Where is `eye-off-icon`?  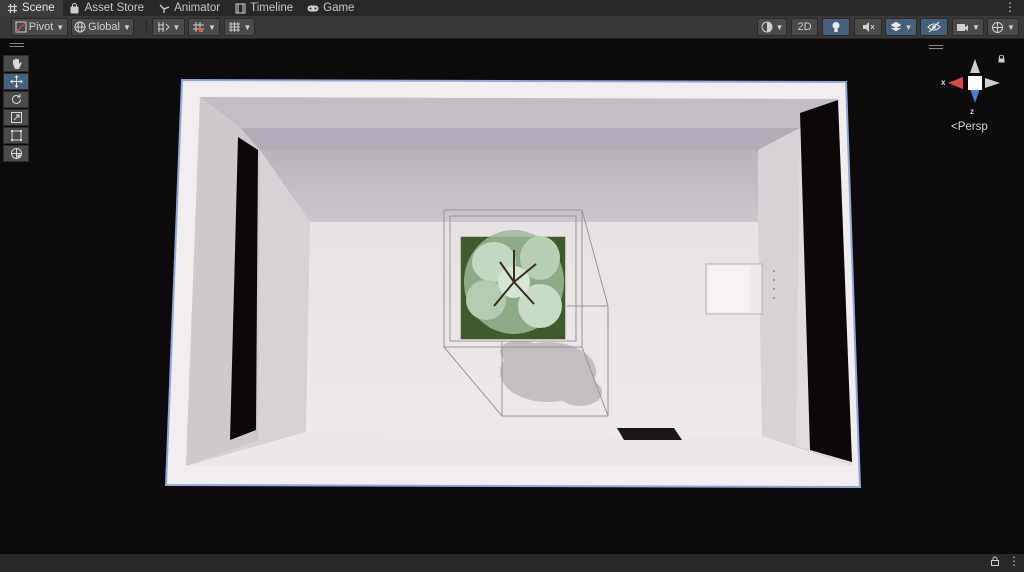 eye-off-icon is located at coordinates (934, 27).